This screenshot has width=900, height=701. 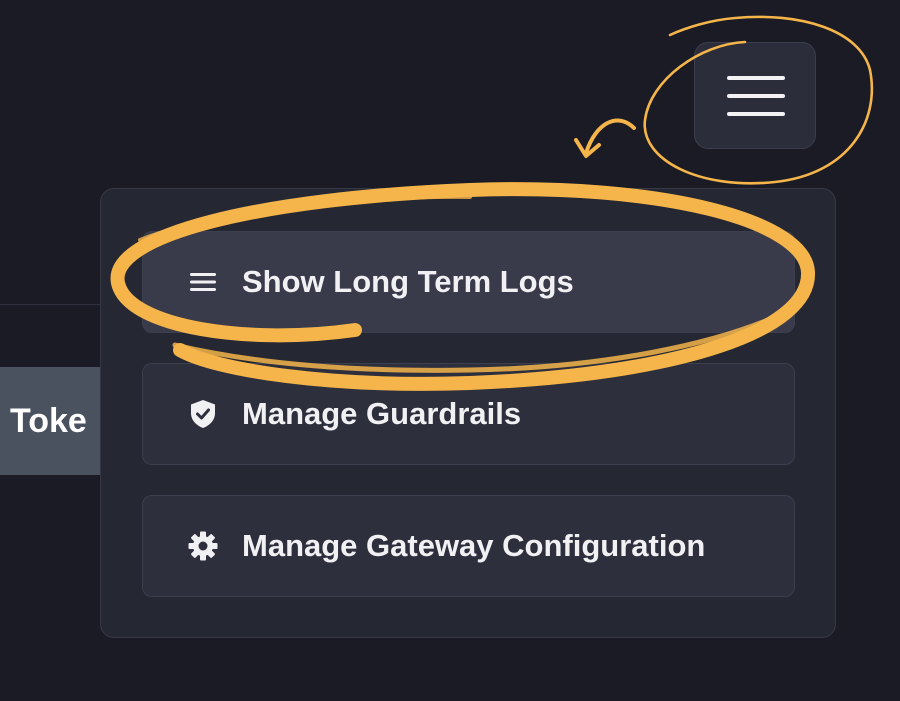 I want to click on annotation-arrow, so click(x=610, y=136).